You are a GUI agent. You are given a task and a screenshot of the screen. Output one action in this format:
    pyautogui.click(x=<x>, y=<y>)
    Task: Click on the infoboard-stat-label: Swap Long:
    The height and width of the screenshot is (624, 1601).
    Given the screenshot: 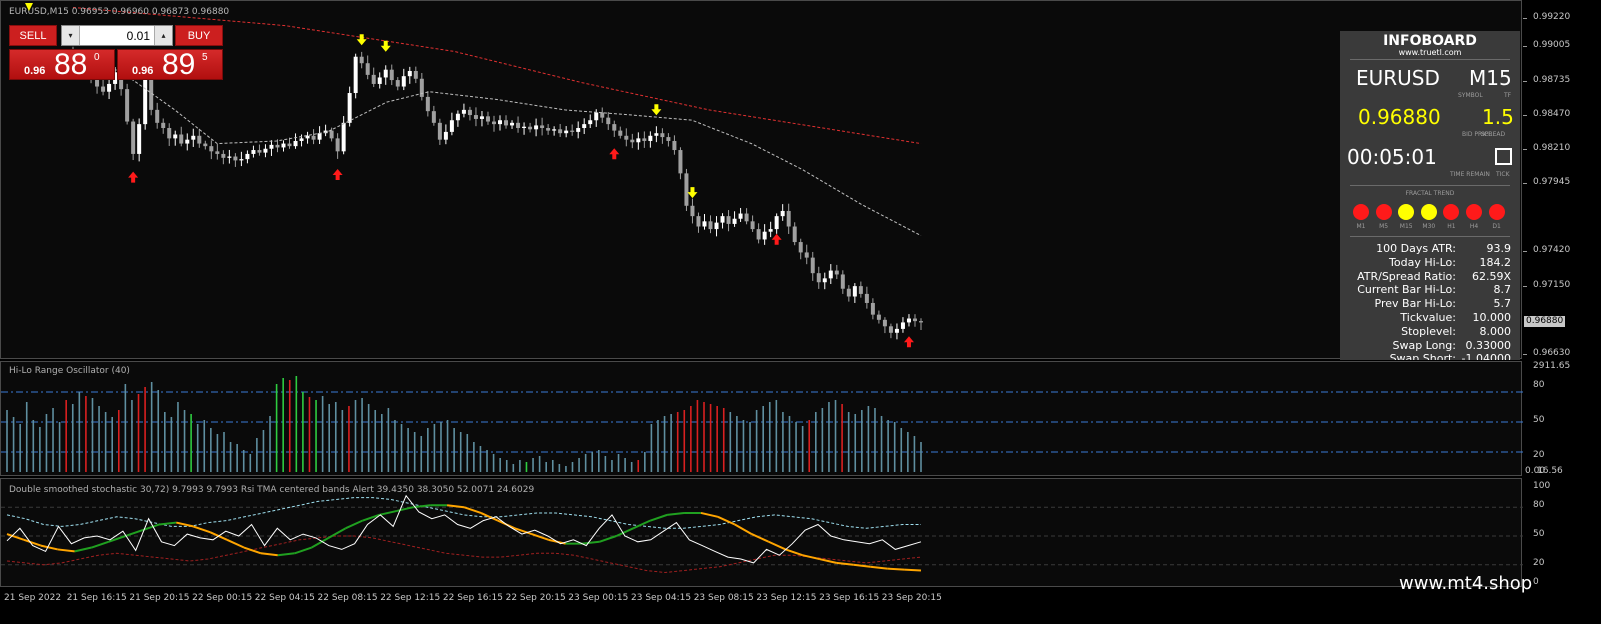 What is the action you would take?
    pyautogui.click(x=1424, y=345)
    